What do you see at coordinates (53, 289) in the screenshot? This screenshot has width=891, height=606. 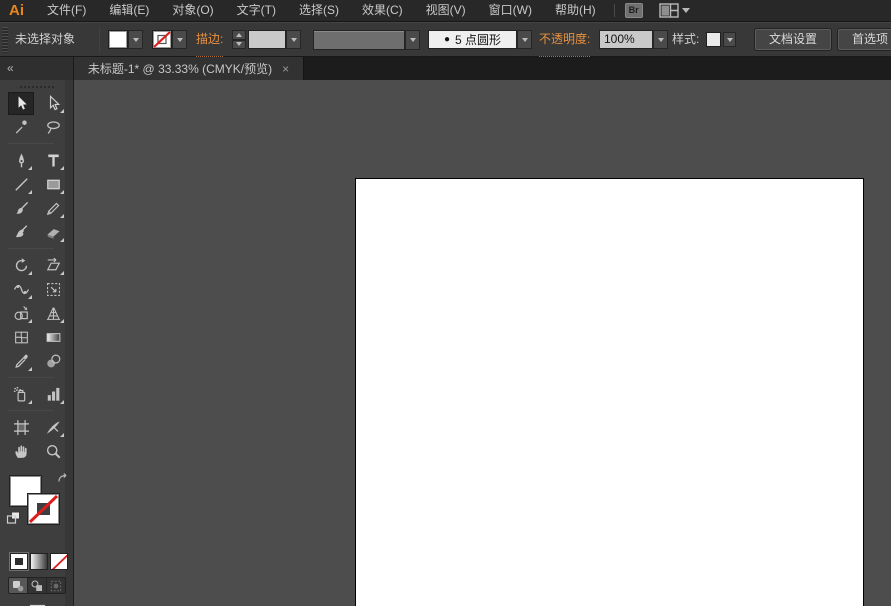 I see `free-transform-tool` at bounding box center [53, 289].